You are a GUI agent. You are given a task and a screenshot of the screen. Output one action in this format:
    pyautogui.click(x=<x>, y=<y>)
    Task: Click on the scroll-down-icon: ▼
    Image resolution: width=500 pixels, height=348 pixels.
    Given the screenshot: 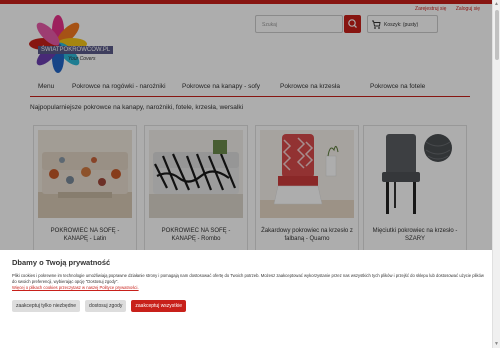 What is the action you would take?
    pyautogui.click(x=496, y=344)
    